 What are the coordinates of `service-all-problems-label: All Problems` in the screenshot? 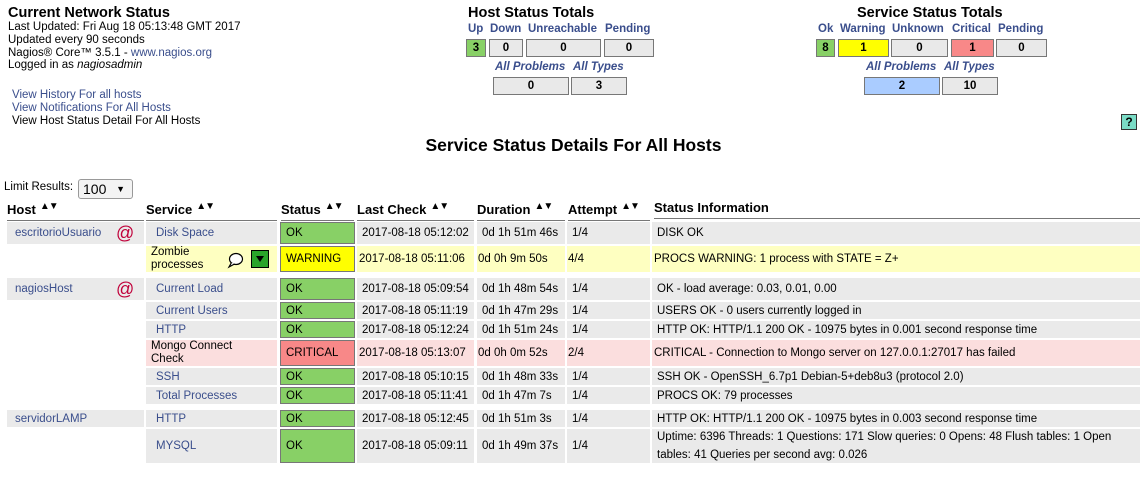 It's located at (901, 67).